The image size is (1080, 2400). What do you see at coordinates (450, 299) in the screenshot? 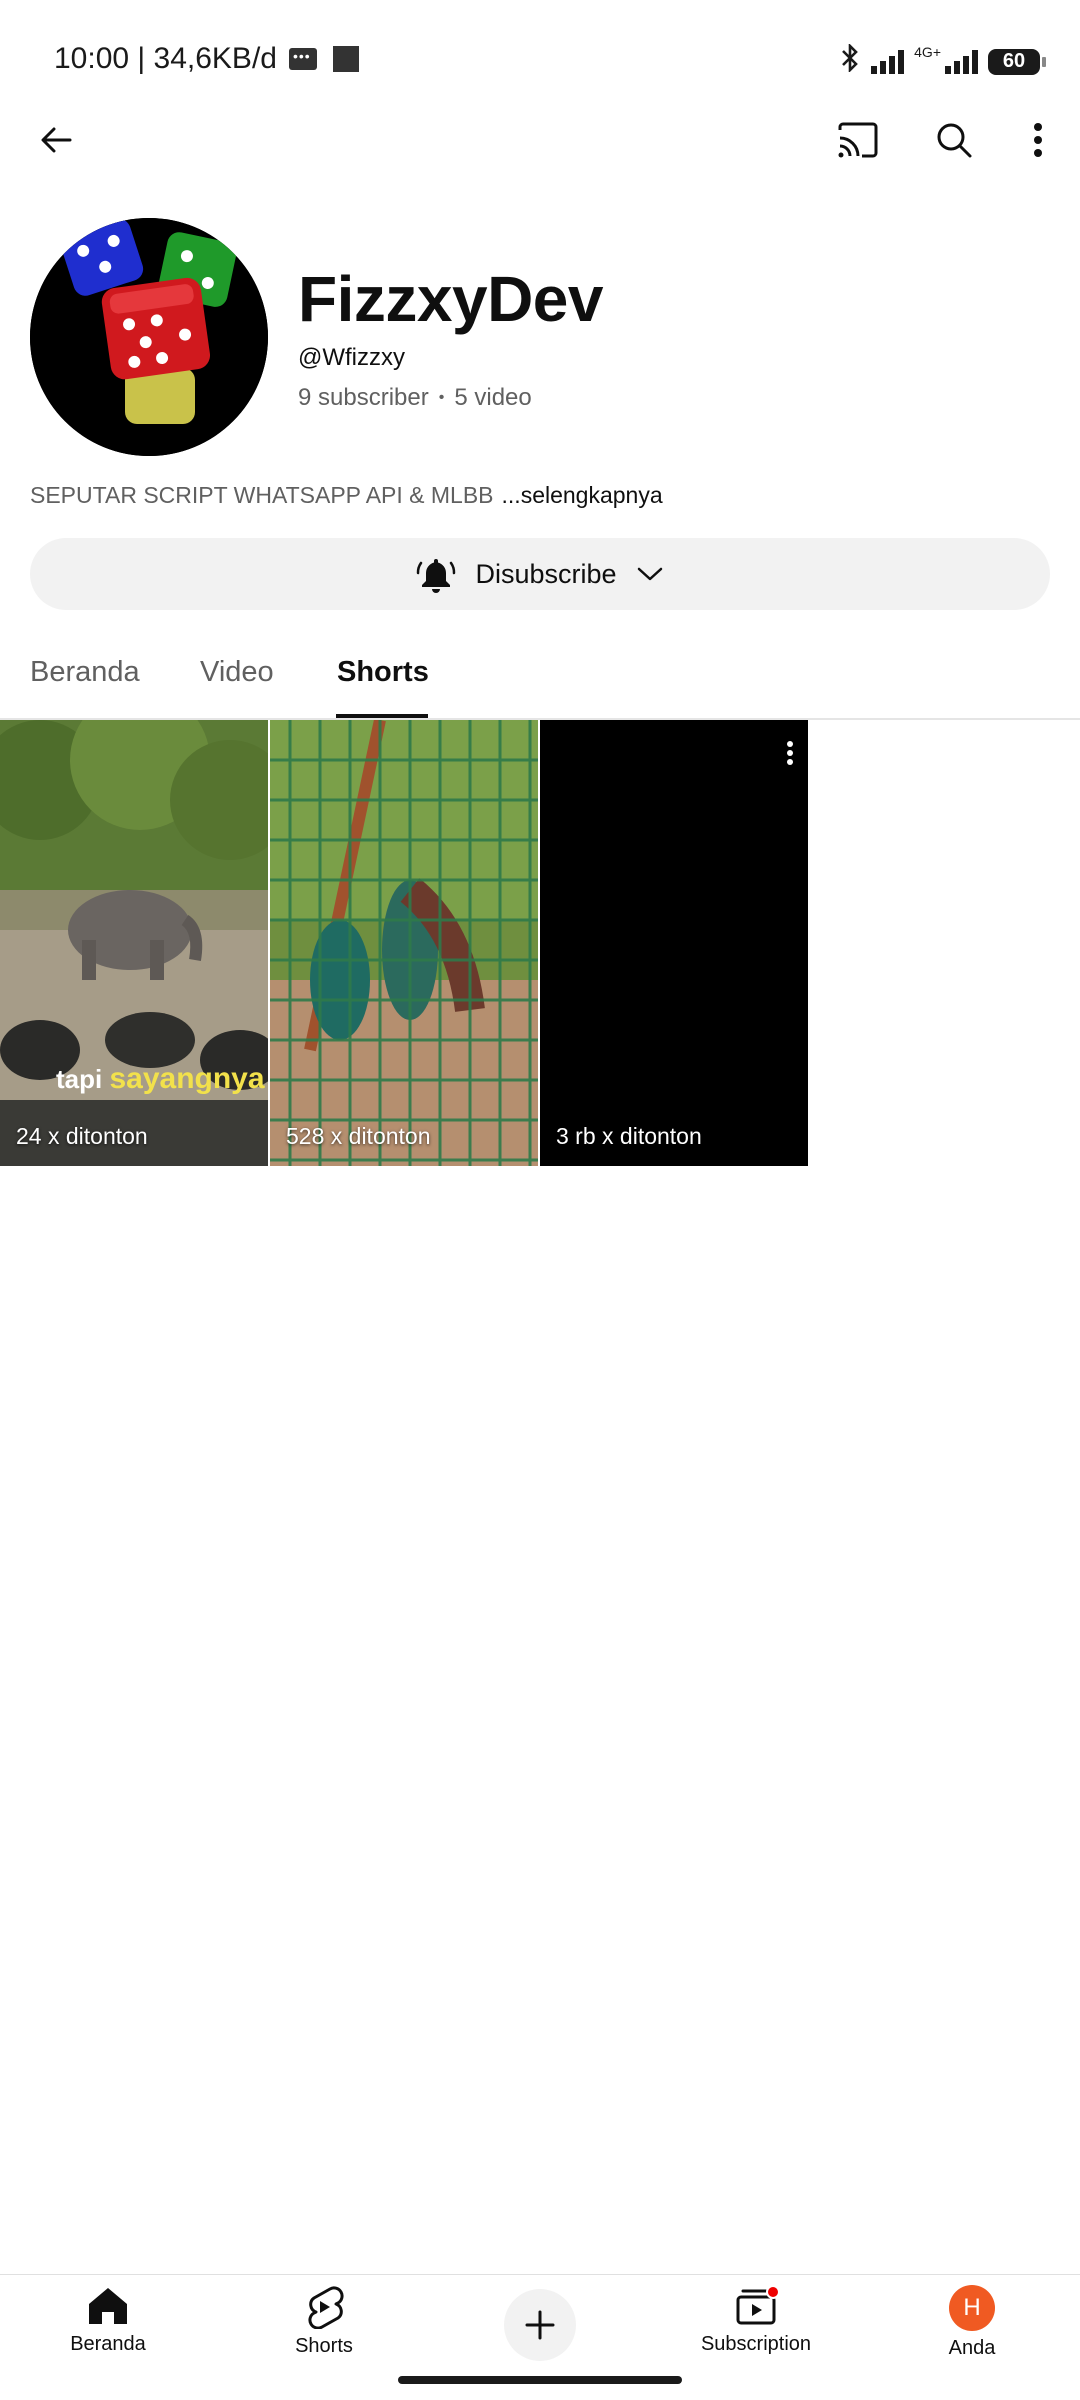
I see `channel-name: FizzxyDev` at bounding box center [450, 299].